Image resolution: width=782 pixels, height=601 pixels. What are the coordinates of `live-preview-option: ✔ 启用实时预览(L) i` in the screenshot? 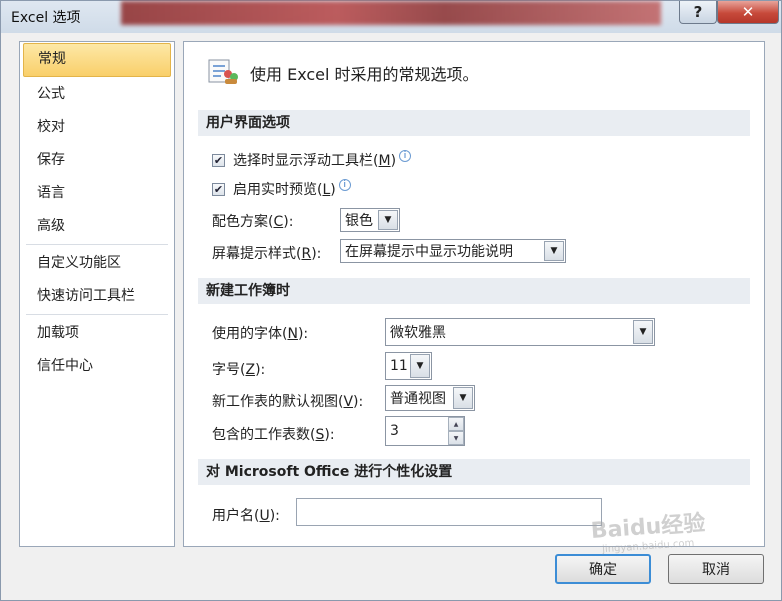 It's located at (281, 189).